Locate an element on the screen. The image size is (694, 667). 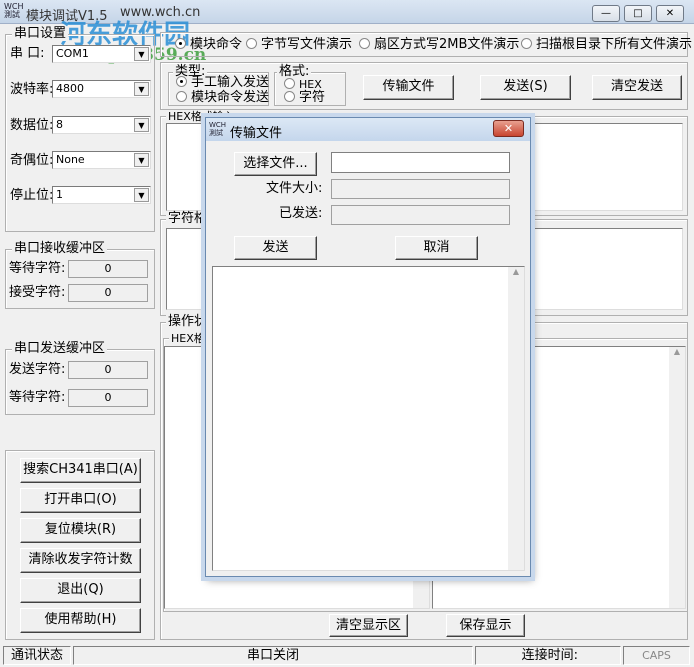
recv-wait-value: 0 is located at coordinates (108, 269).